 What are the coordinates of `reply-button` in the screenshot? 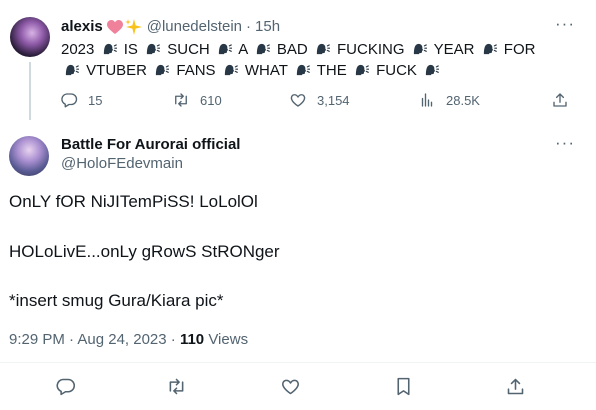 It's located at (65, 389).